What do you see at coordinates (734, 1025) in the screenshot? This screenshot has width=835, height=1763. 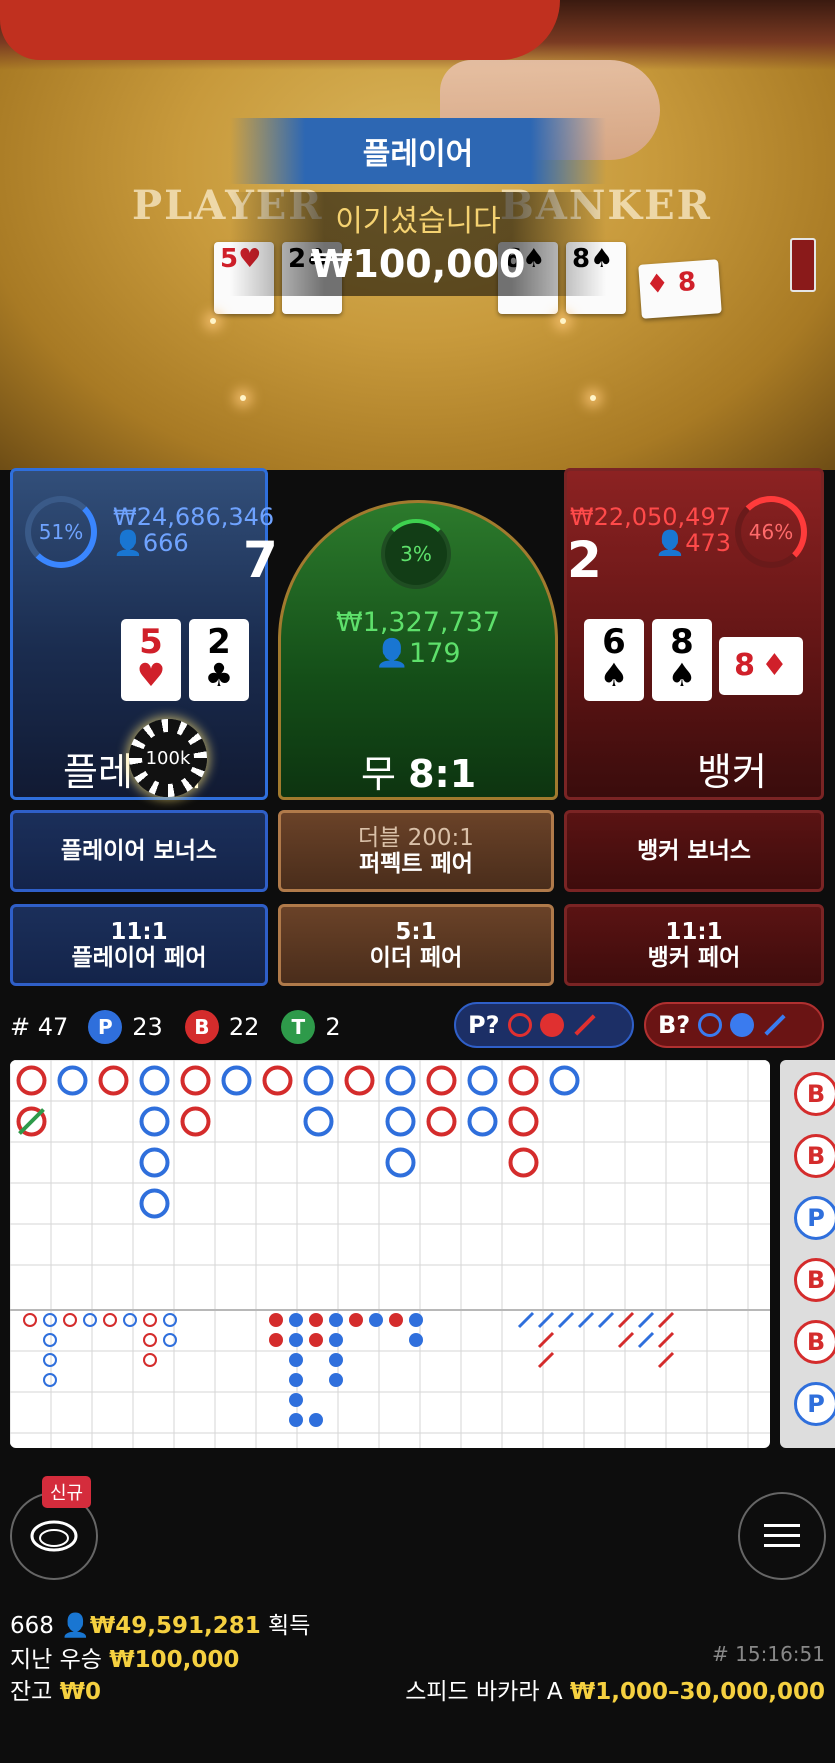 I see `banker-predict-button: B?` at bounding box center [734, 1025].